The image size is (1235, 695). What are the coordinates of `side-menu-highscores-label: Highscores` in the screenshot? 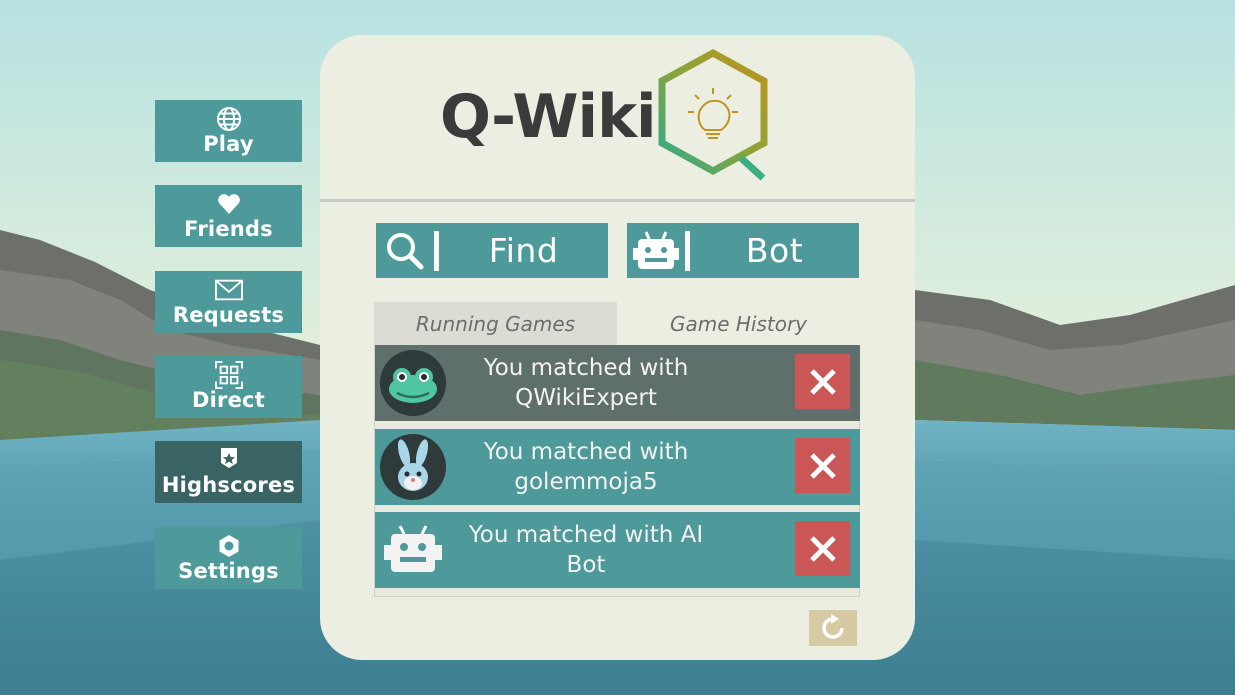 It's located at (228, 485).